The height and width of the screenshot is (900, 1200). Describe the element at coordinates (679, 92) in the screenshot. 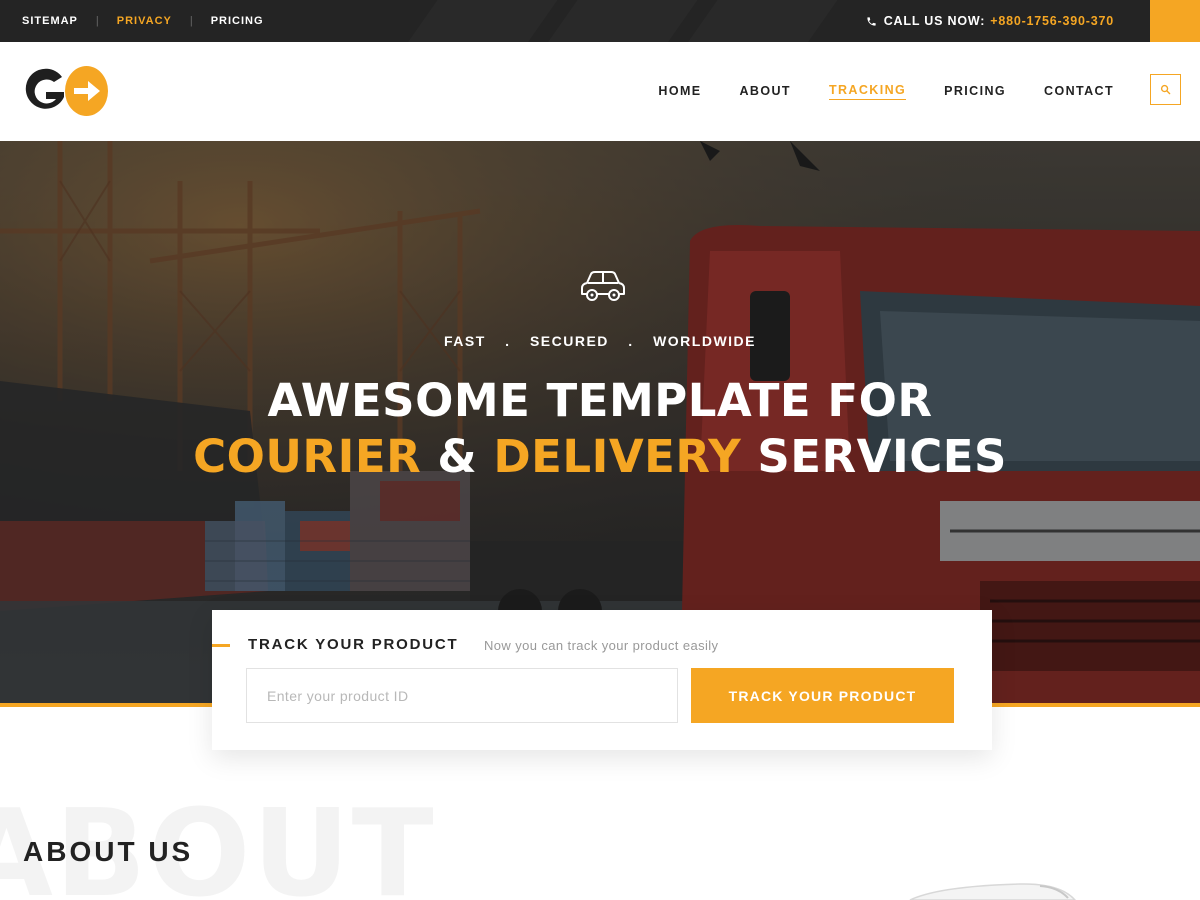

I see `nav-home: HOME` at that location.